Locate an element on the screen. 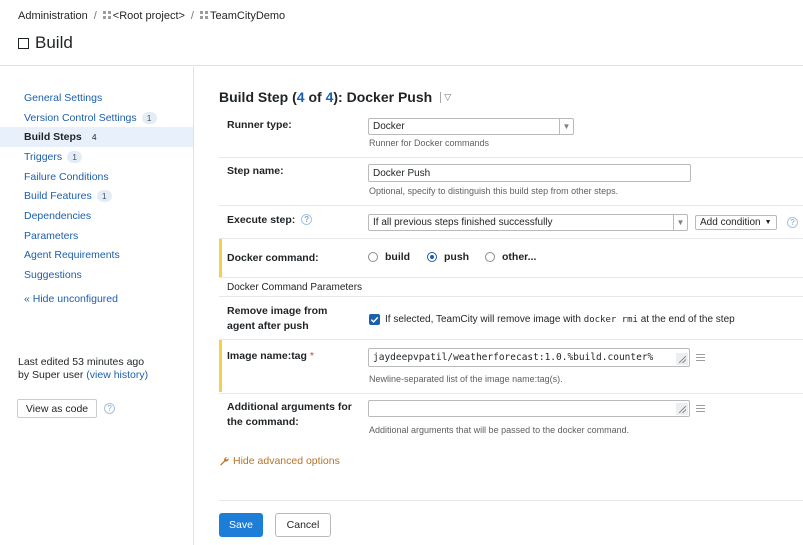 This screenshot has height=545, width=803. sidebar-item-parameters: Parameters is located at coordinates (96, 236).